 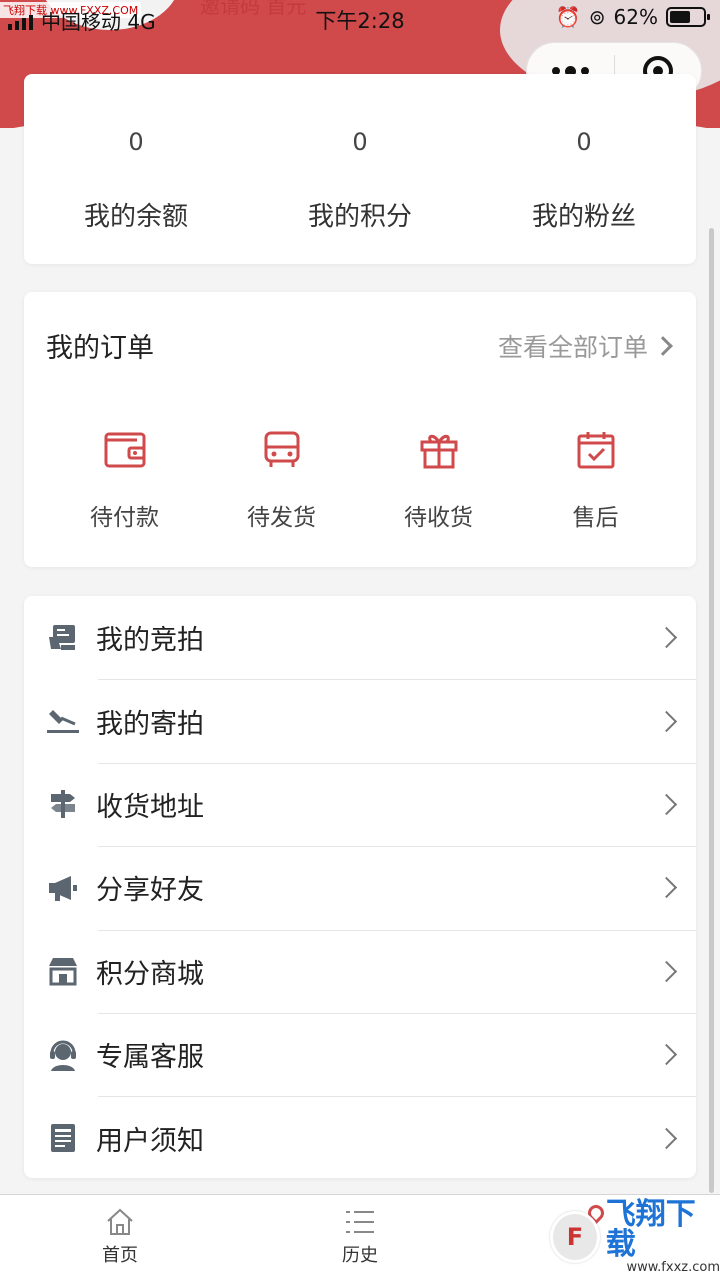 I want to click on view-all-orders-link: 查看全部订单, so click(x=585, y=346).